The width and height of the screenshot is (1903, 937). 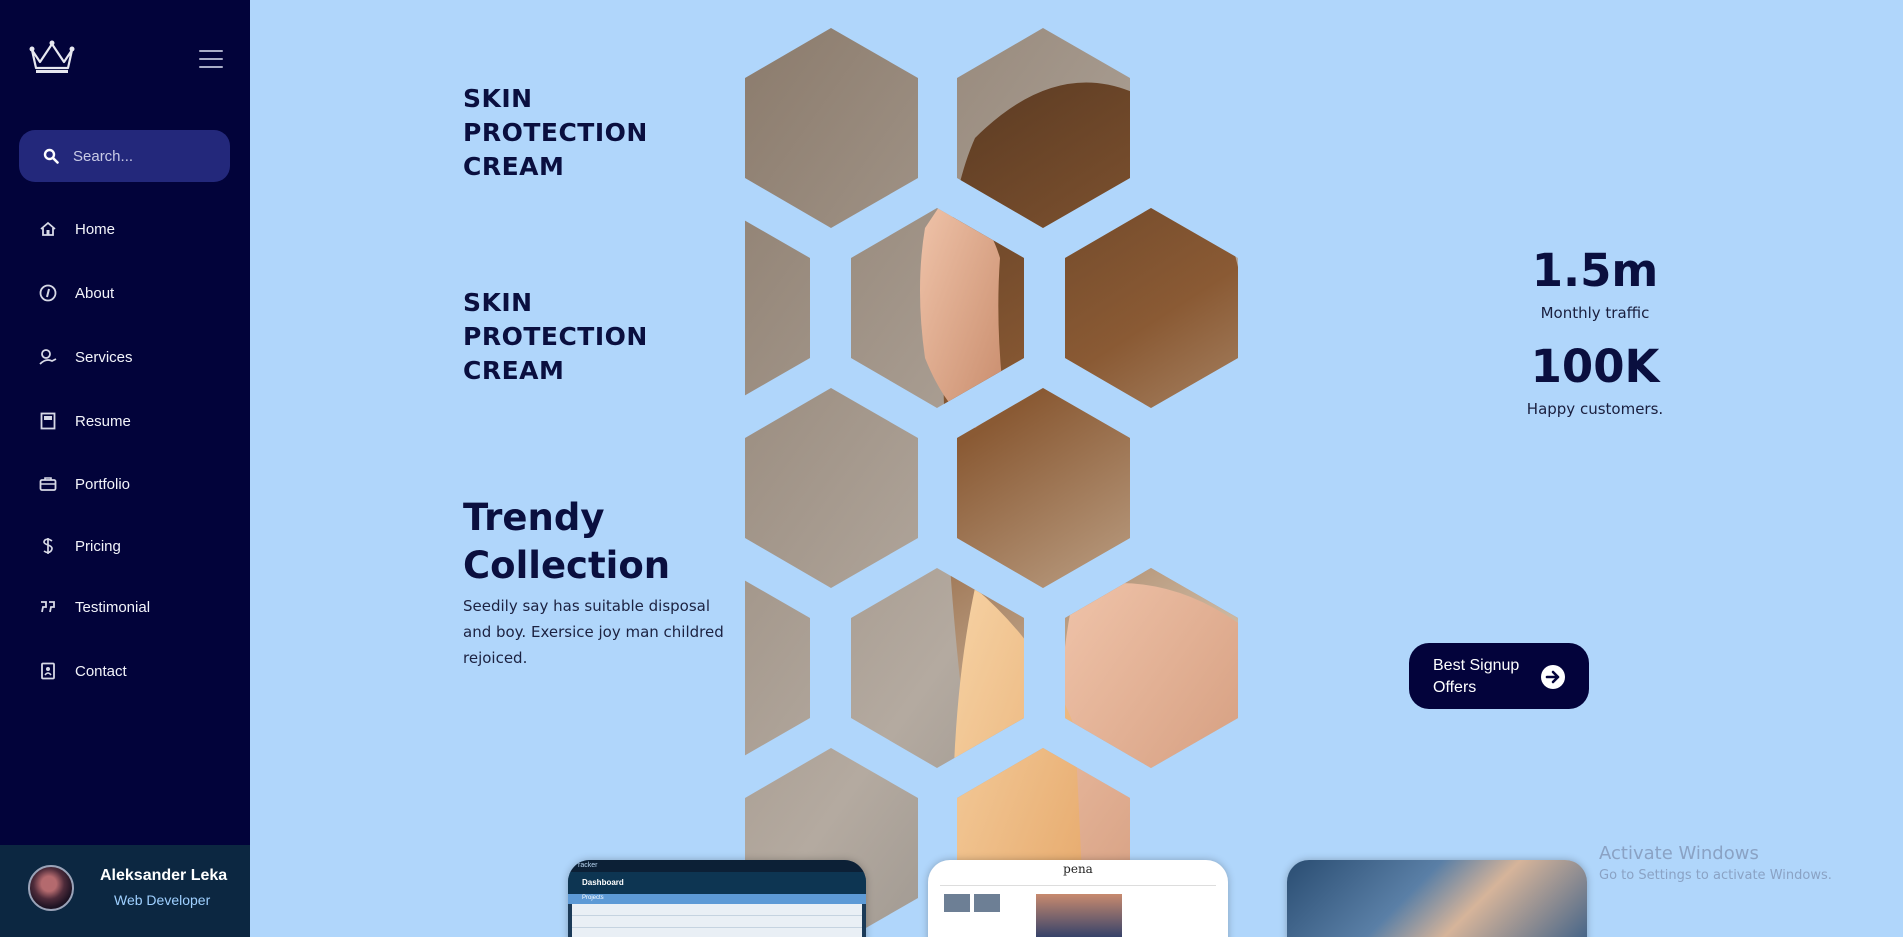 What do you see at coordinates (101, 671) in the screenshot?
I see `sidebar-item-label: Contact` at bounding box center [101, 671].